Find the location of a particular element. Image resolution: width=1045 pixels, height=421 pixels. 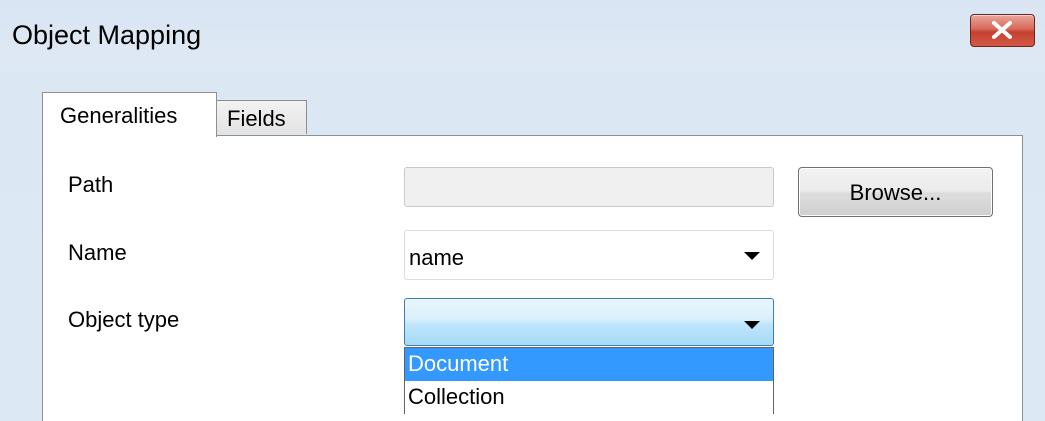

path-input is located at coordinates (589, 187).